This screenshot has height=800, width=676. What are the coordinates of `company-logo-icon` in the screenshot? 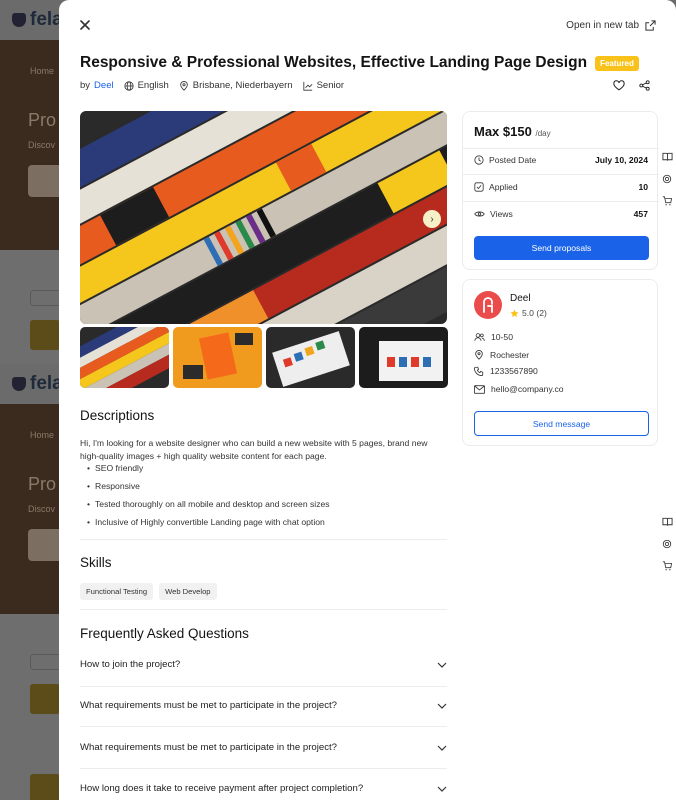 It's located at (488, 305).